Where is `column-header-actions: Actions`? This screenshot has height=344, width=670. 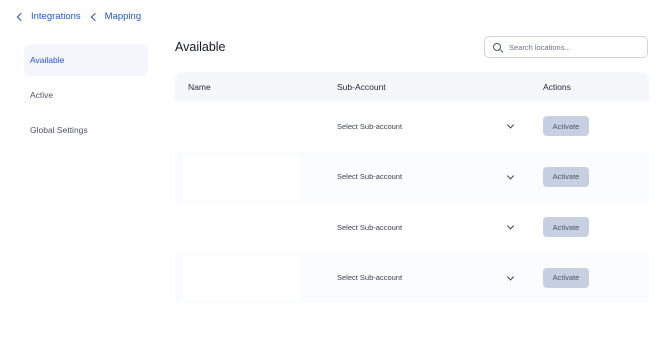
column-header-actions: Actions is located at coordinates (557, 86).